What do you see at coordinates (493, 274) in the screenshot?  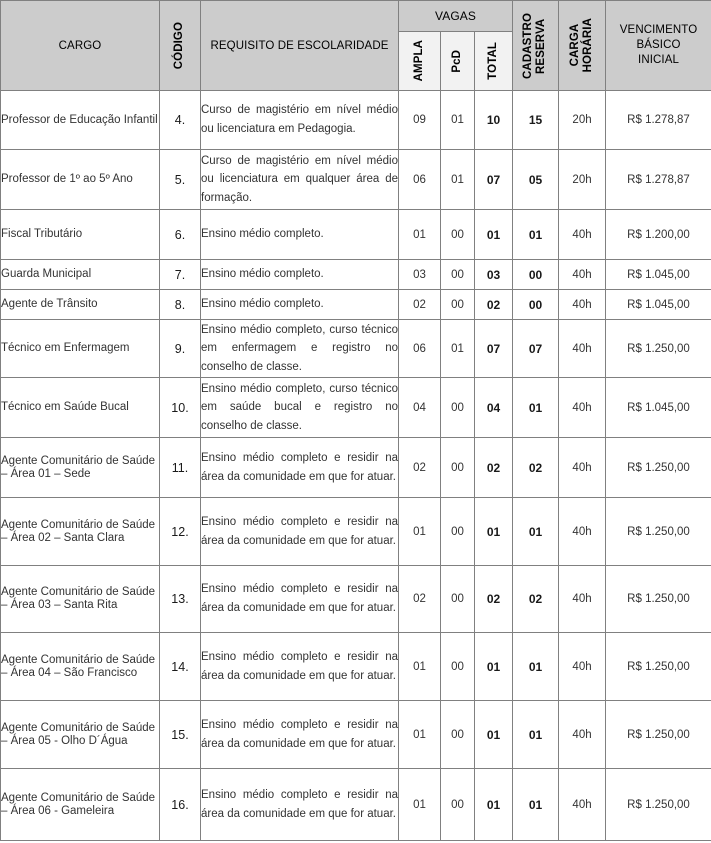 I see `cell-total: 03` at bounding box center [493, 274].